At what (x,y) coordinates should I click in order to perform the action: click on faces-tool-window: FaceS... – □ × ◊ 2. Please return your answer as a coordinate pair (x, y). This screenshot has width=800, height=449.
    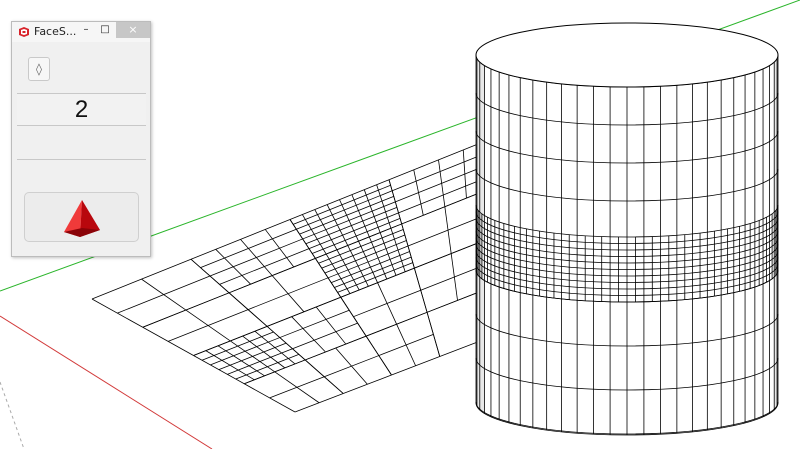
    Looking at the image, I should click on (81, 139).